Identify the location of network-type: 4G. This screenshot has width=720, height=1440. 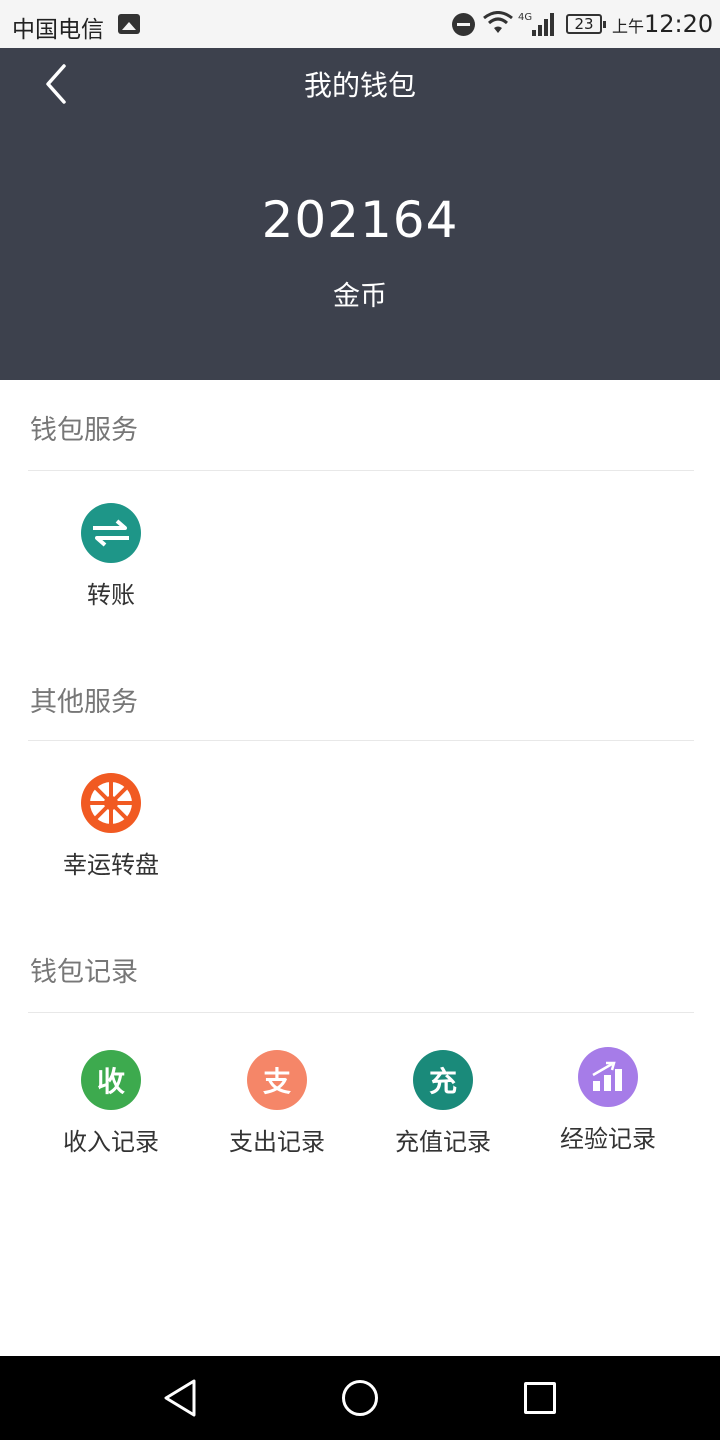
(525, 17).